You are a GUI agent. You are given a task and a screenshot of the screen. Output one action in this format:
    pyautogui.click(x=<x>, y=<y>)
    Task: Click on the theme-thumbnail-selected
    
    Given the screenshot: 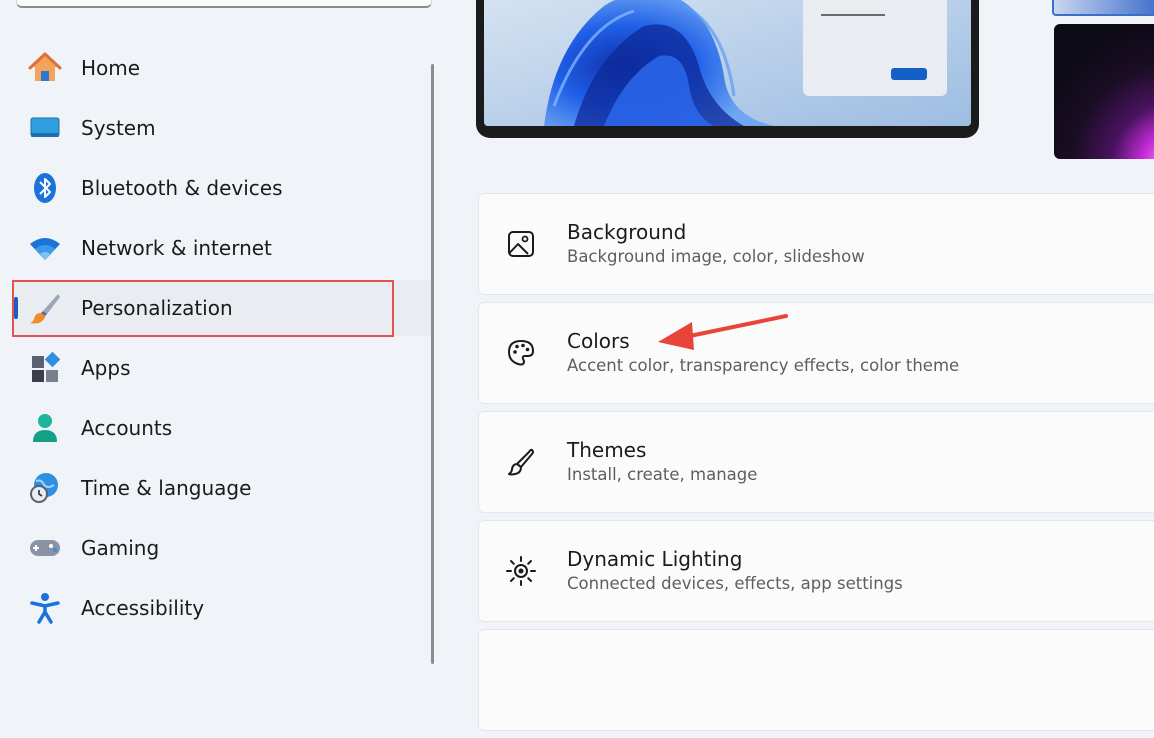 What is the action you would take?
    pyautogui.click(x=1103, y=8)
    